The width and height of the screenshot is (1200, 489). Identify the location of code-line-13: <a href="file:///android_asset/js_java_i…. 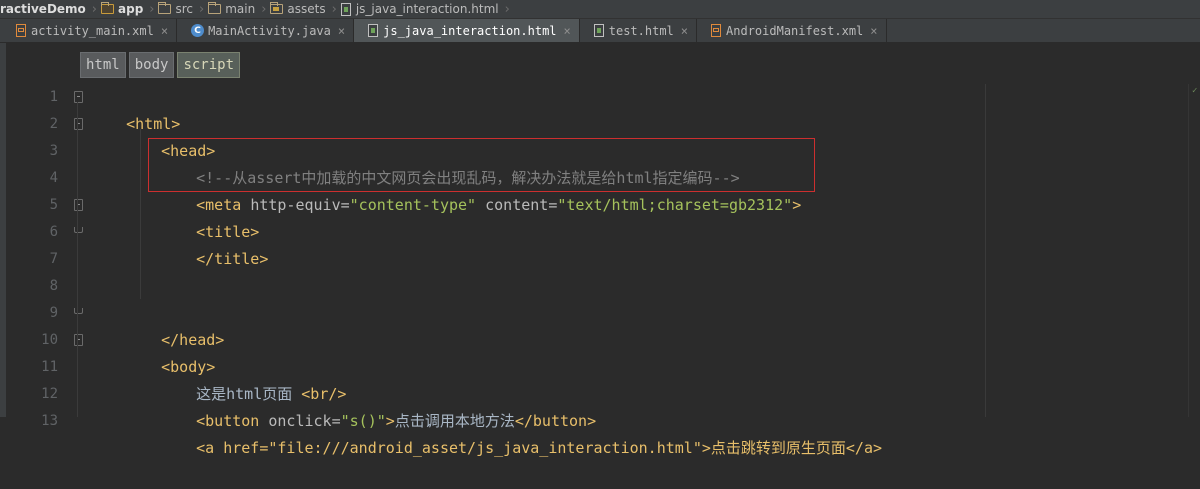
(521, 432).